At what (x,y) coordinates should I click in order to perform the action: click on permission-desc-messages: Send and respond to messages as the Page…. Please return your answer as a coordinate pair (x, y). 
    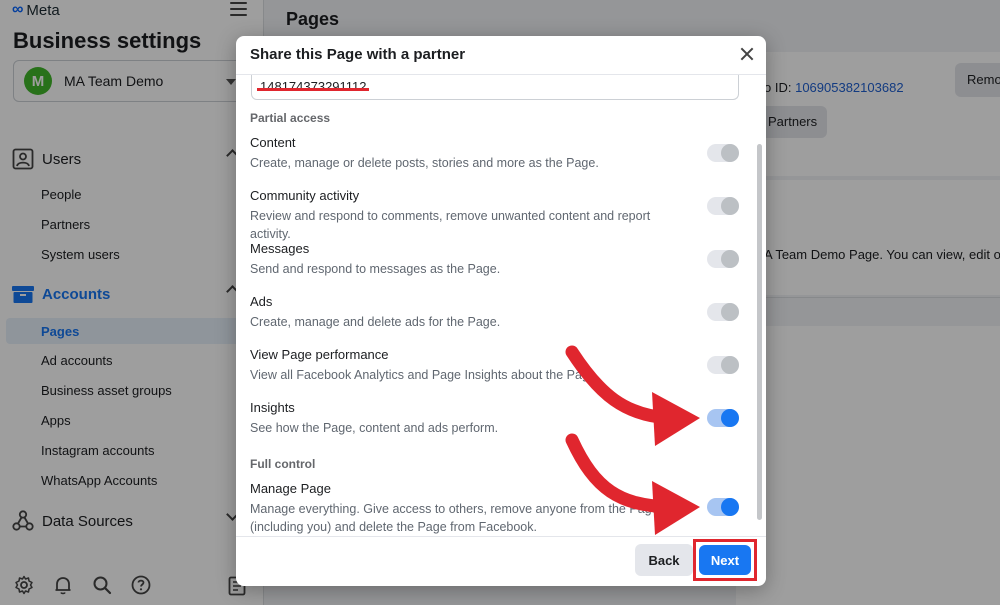
    Looking at the image, I should click on (375, 269).